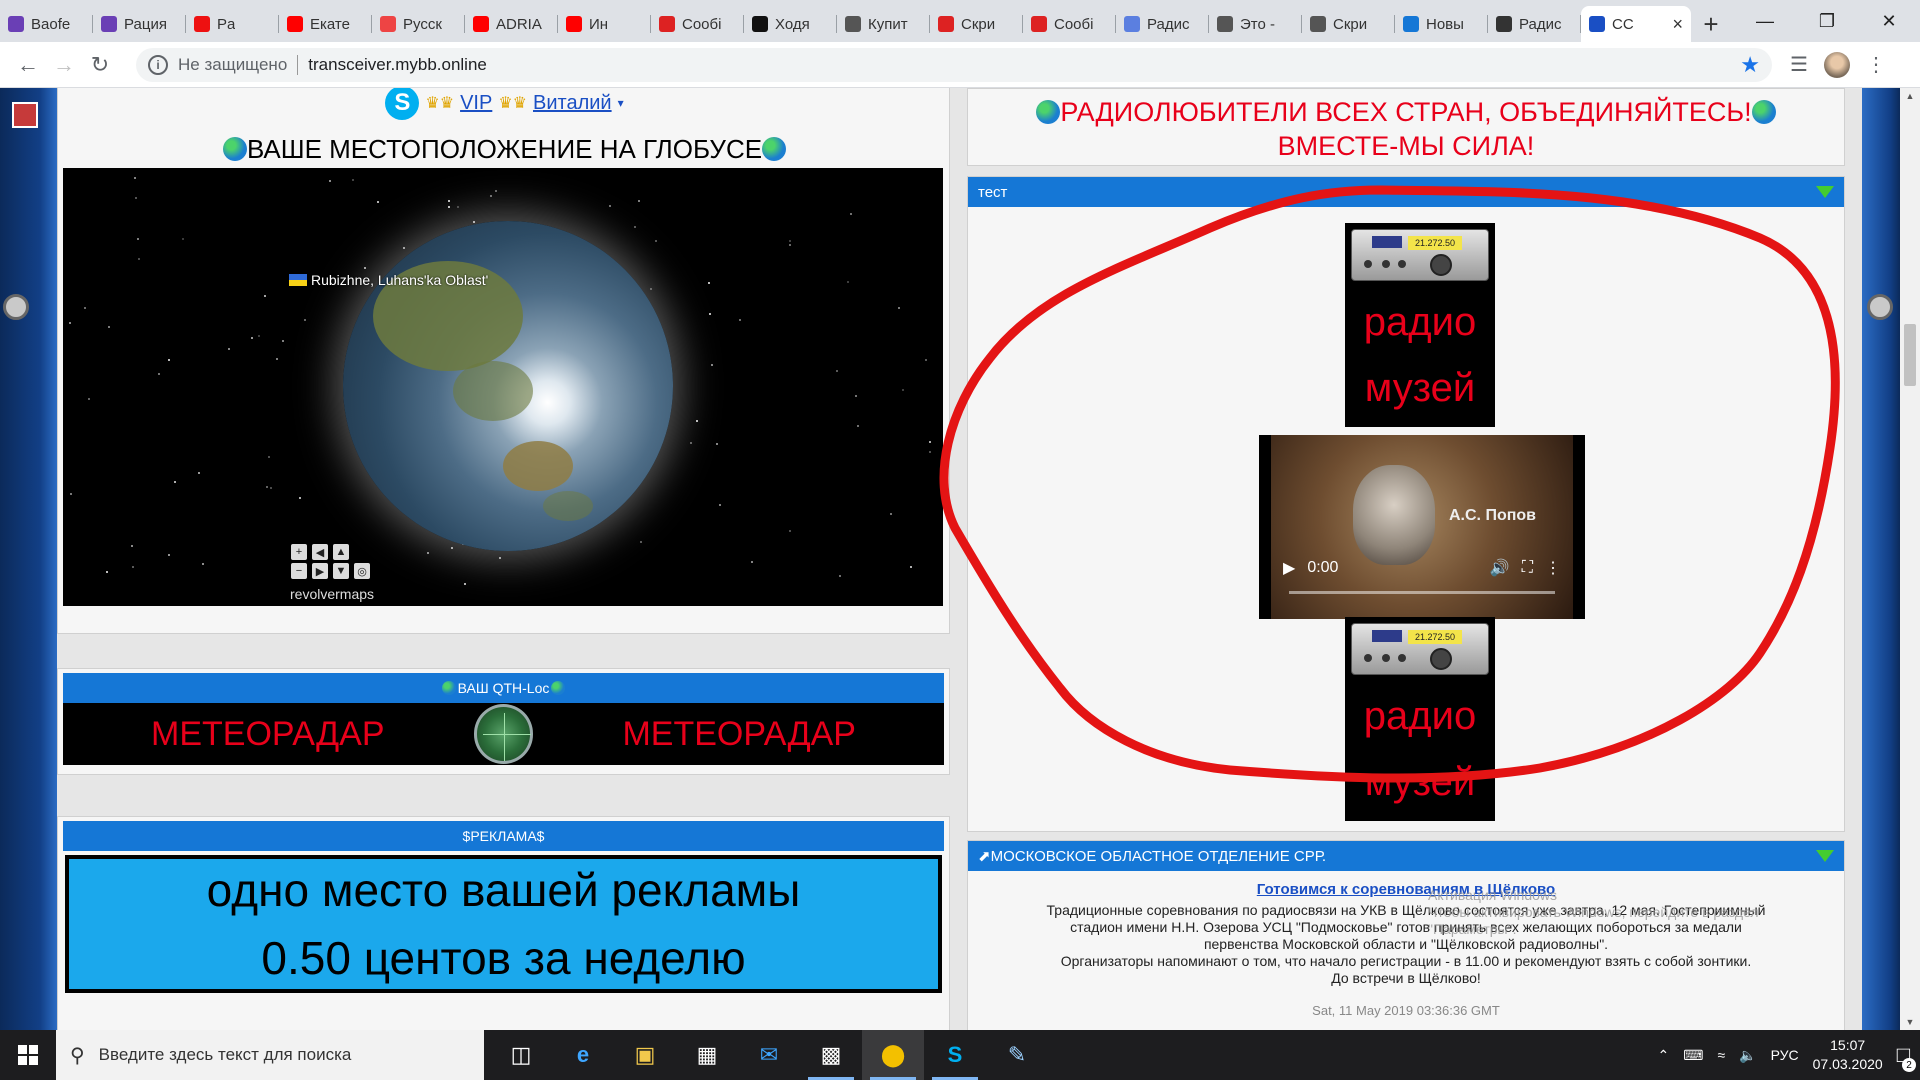 Image resolution: width=1920 pixels, height=1080 pixels. I want to click on file-explorer-icon: ▣, so click(645, 1055).